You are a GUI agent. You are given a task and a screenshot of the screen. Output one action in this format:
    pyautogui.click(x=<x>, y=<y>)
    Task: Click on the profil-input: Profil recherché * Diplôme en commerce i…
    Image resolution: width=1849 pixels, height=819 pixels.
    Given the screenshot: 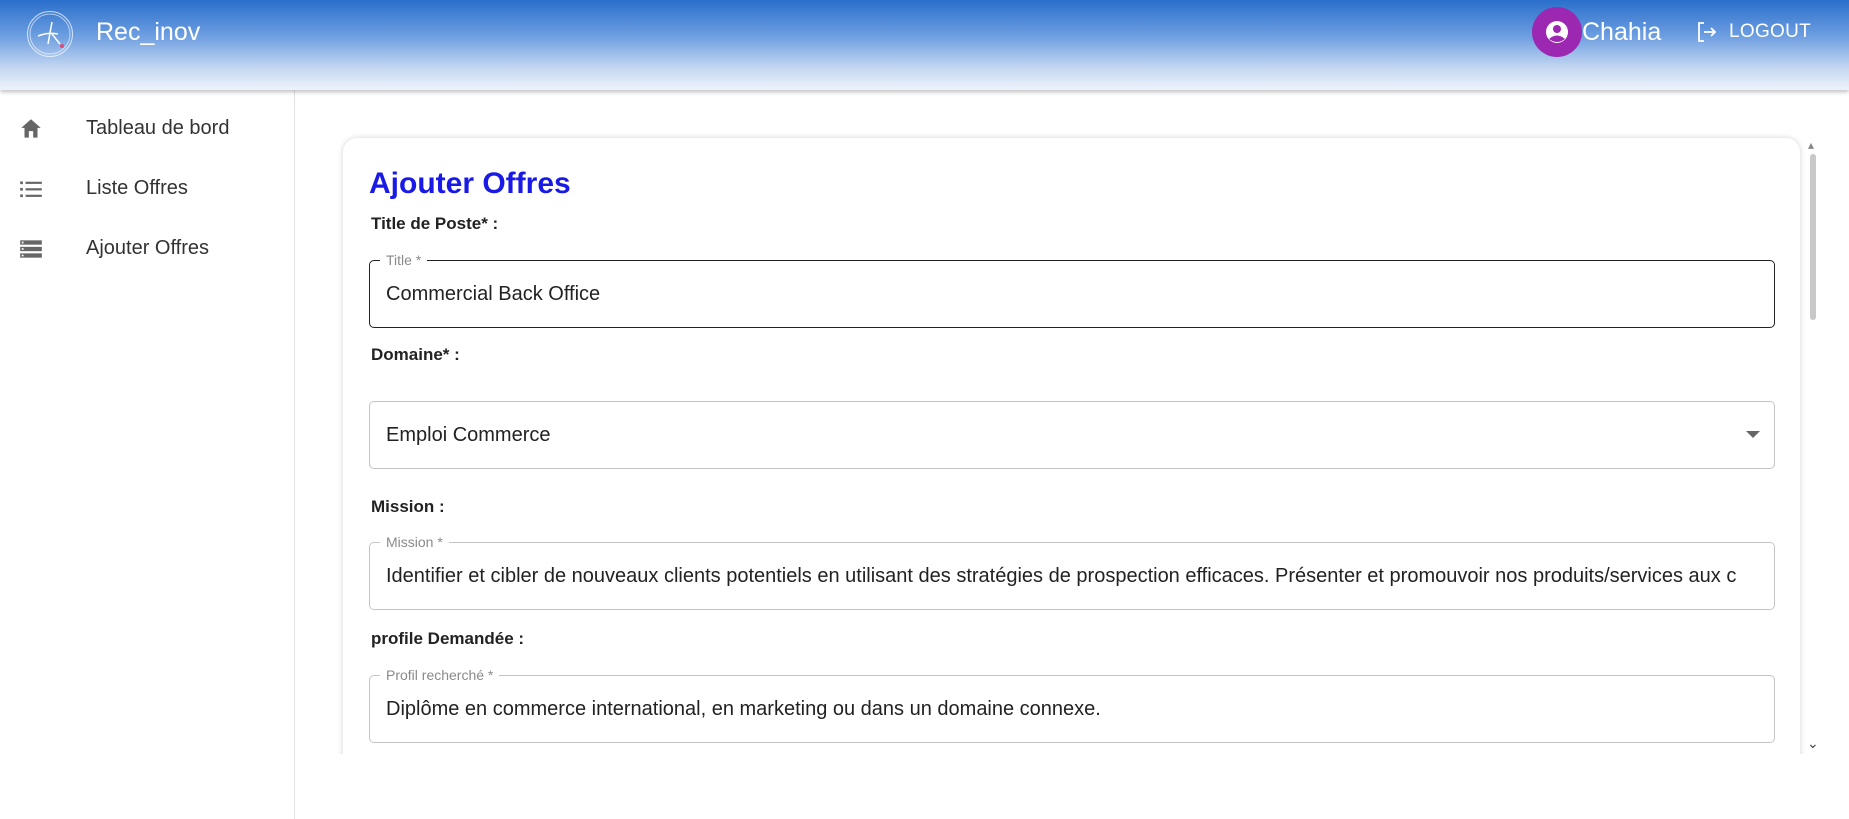 What is the action you would take?
    pyautogui.click(x=1072, y=705)
    